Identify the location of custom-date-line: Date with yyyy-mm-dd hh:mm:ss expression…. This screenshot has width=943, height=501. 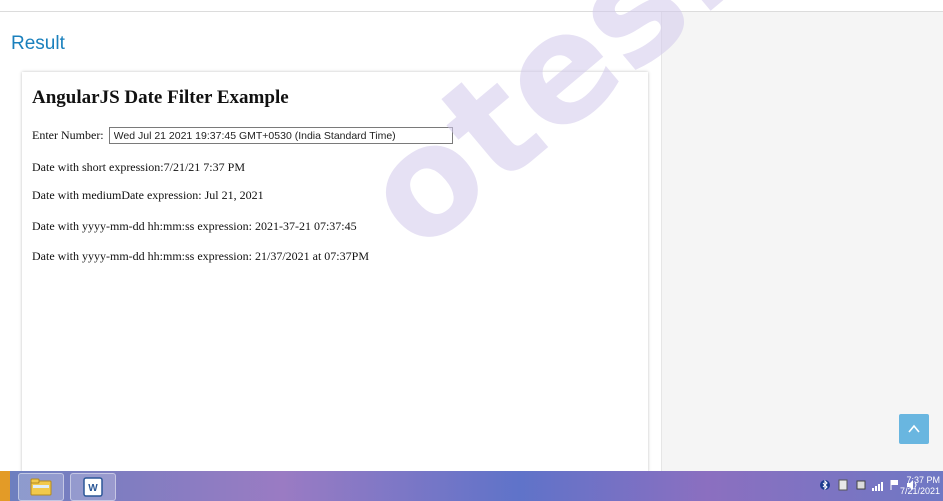
(194, 226).